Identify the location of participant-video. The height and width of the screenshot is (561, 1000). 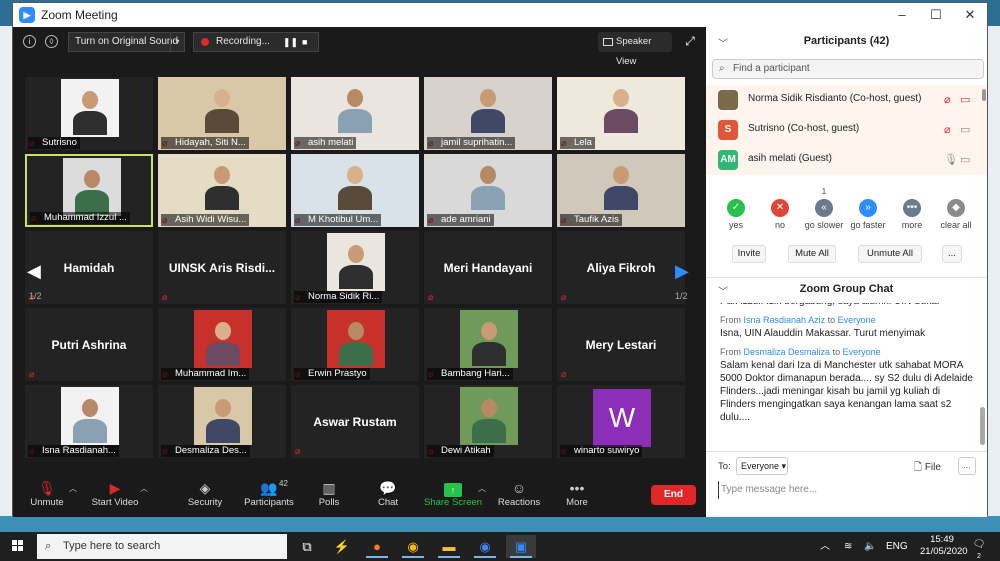
(489, 339).